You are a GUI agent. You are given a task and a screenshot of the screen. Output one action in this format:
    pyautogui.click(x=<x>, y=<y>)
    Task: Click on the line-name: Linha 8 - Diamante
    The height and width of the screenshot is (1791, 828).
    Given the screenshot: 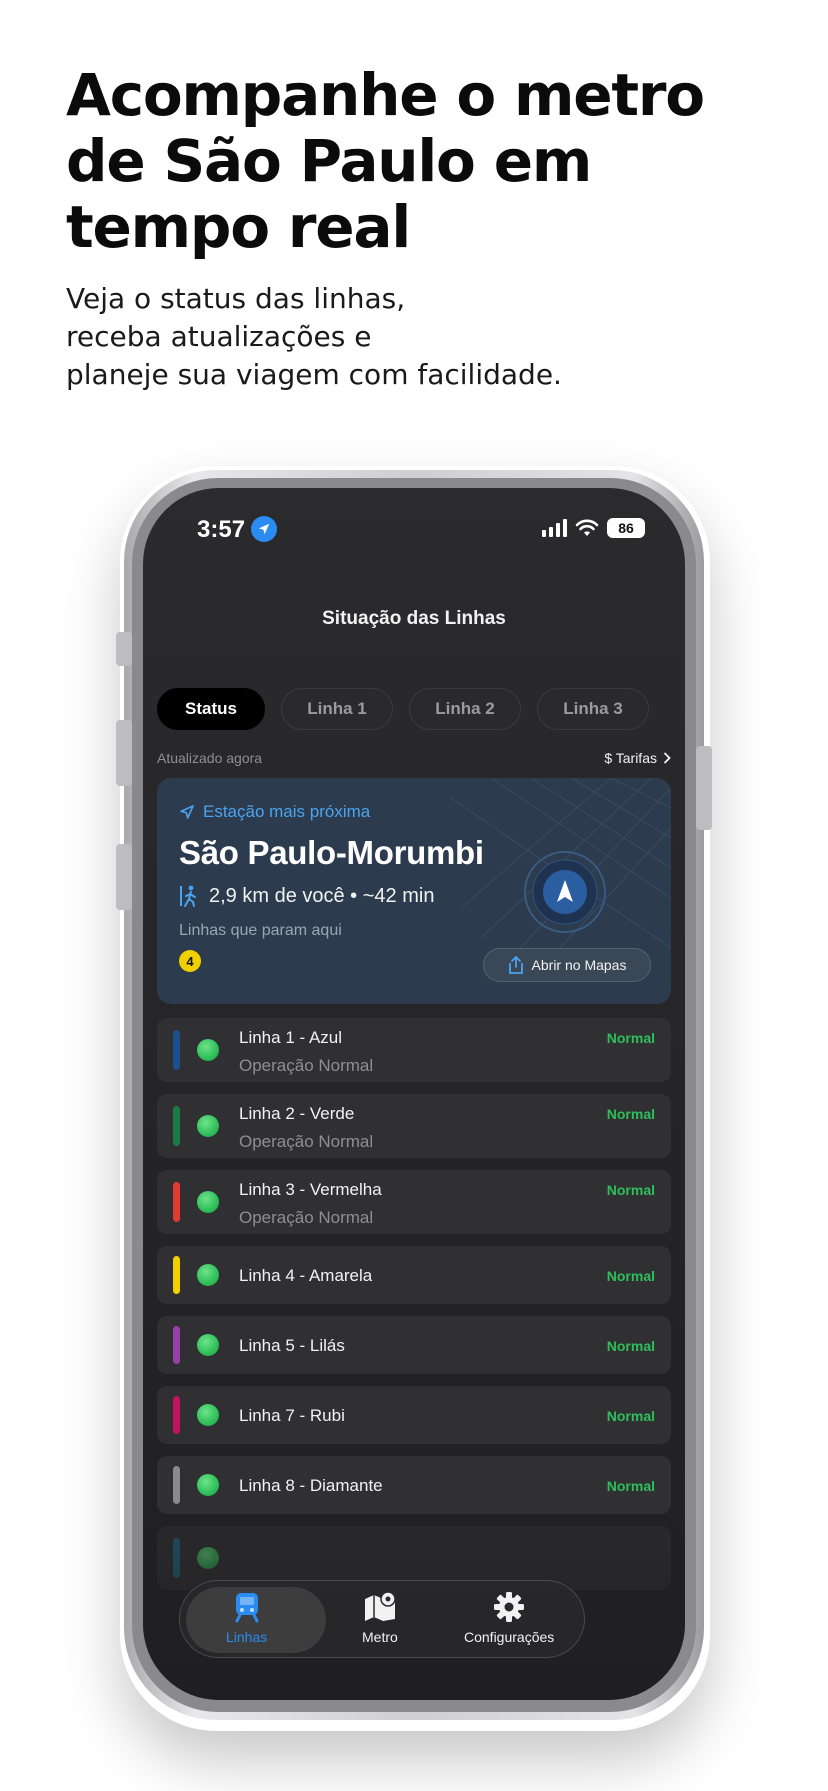 What is the action you would take?
    pyautogui.click(x=311, y=1485)
    